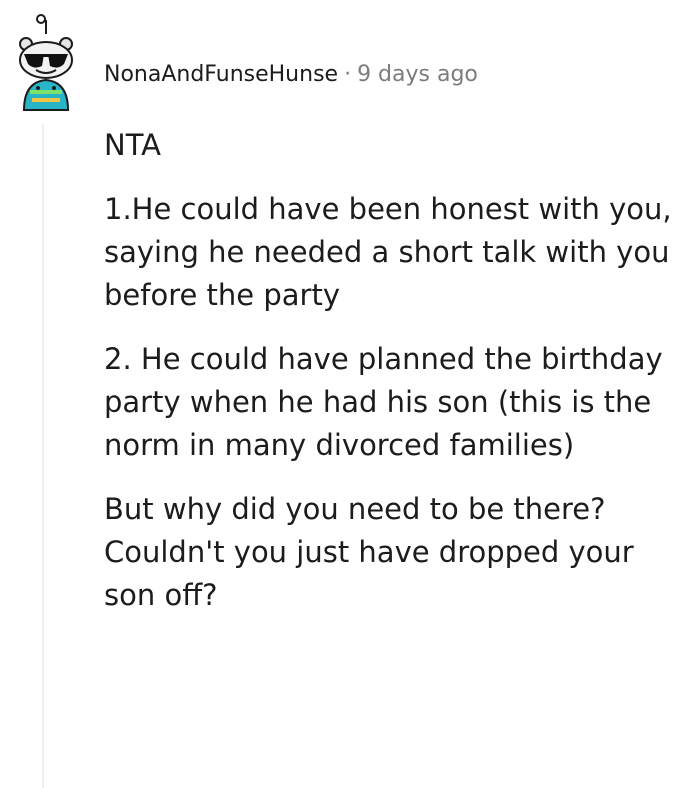 This screenshot has height=788, width=700. I want to click on snoo-avatar-icon, so click(46, 62).